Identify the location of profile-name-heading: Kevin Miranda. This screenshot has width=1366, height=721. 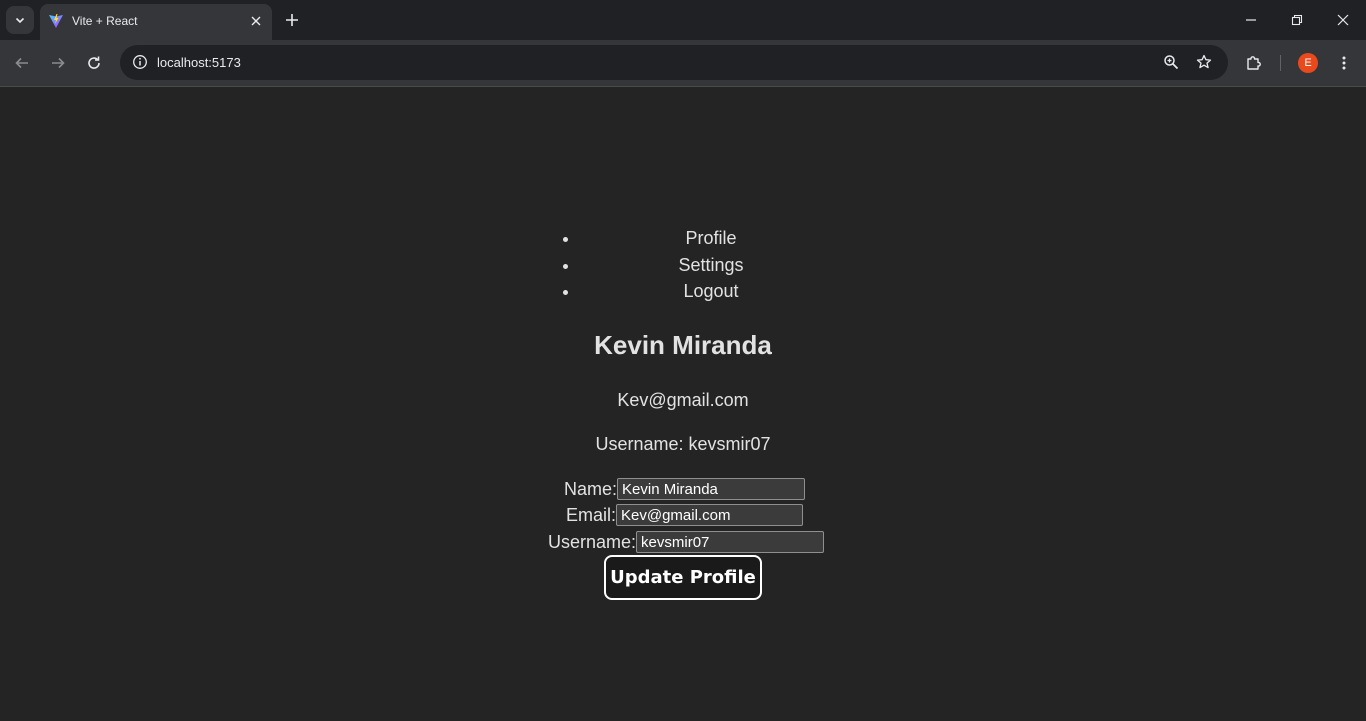
(683, 345).